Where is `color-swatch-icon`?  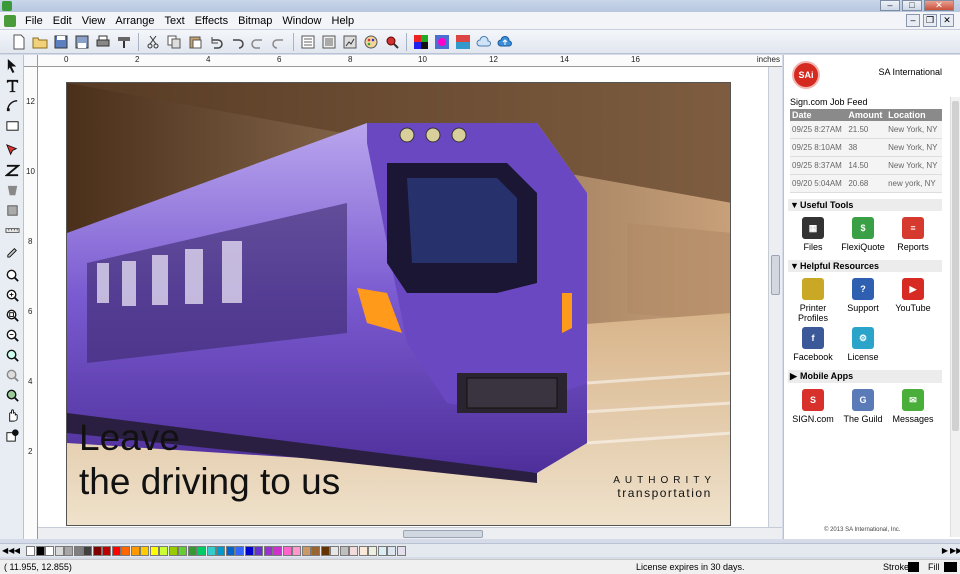 color-swatch-icon is located at coordinates (421, 42).